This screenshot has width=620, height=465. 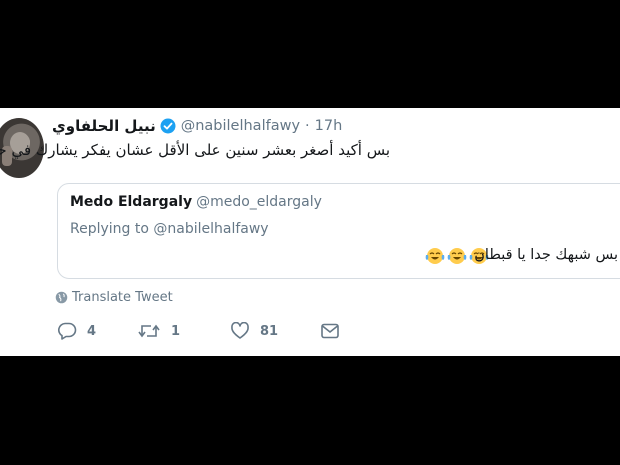 What do you see at coordinates (149, 331) in the screenshot?
I see `retweet-icon` at bounding box center [149, 331].